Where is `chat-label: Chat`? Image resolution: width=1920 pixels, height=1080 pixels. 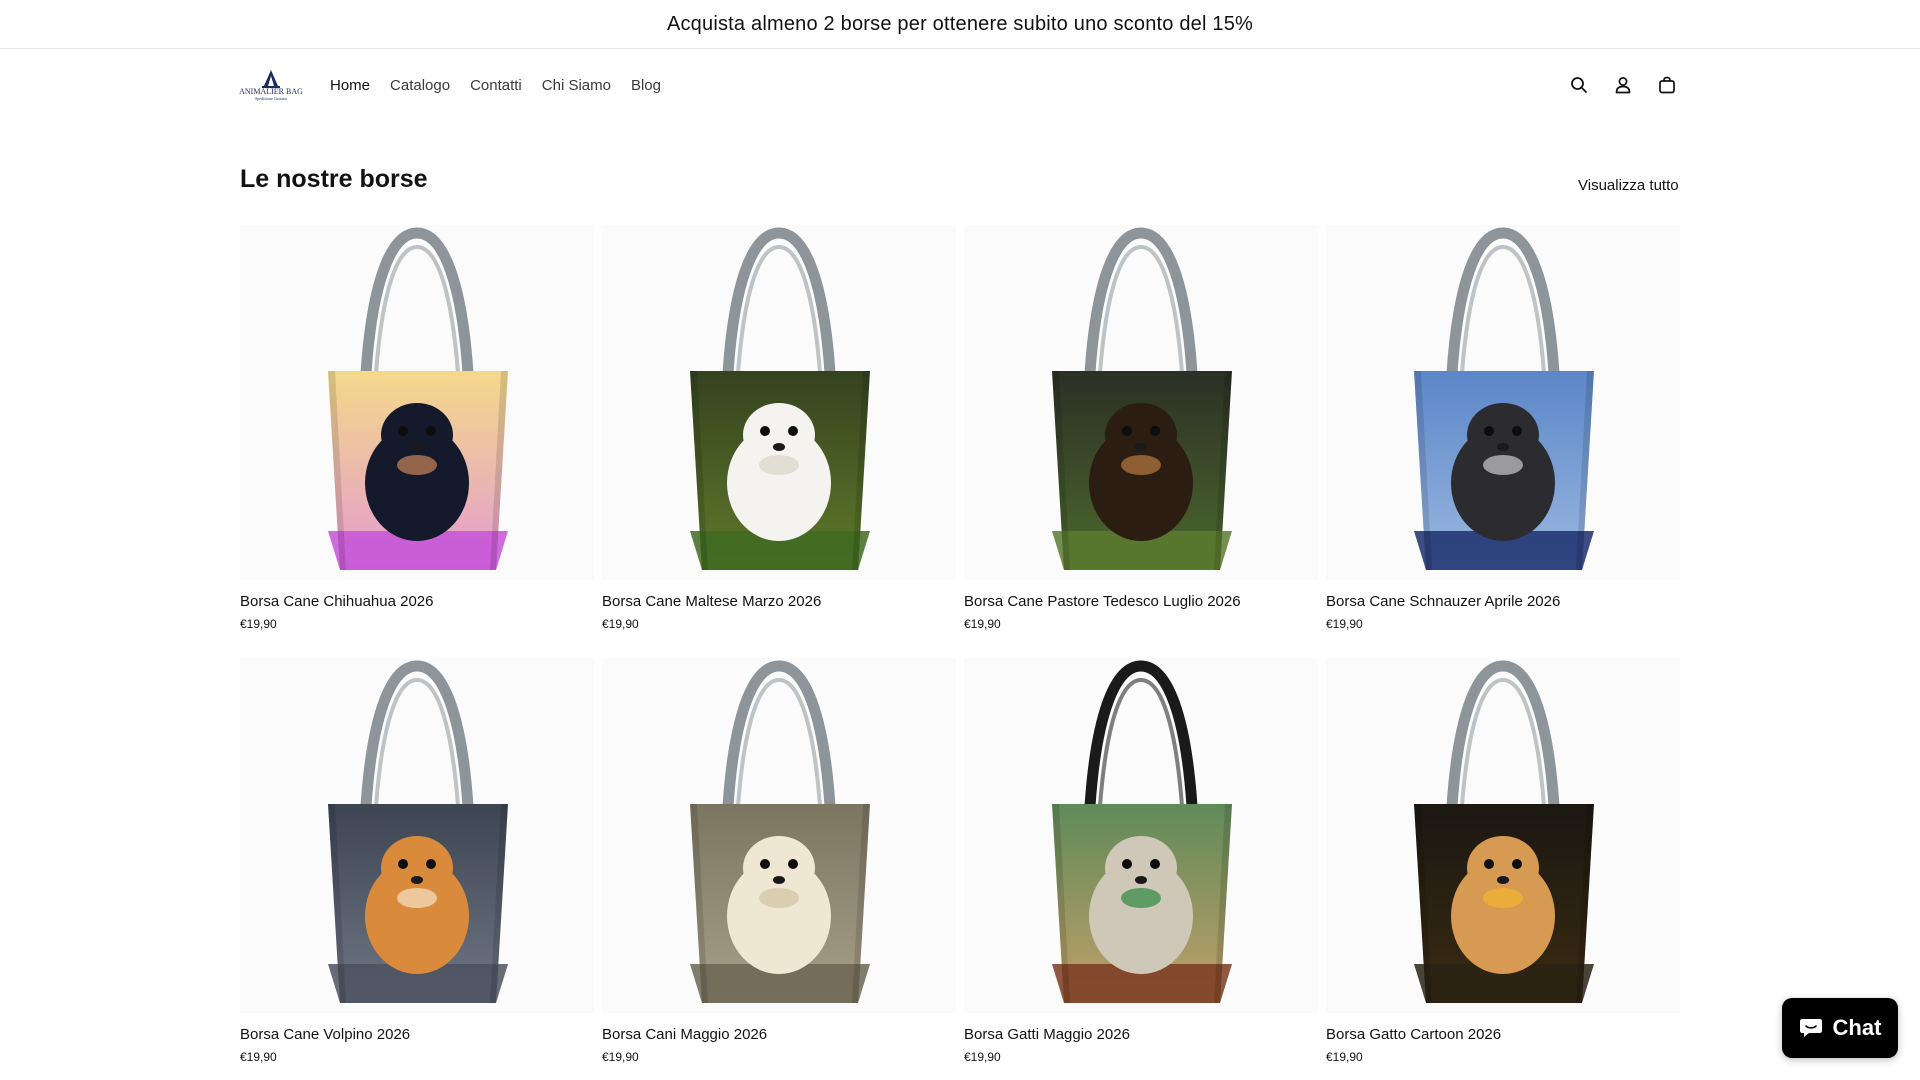
chat-label: Chat is located at coordinates (1857, 1027).